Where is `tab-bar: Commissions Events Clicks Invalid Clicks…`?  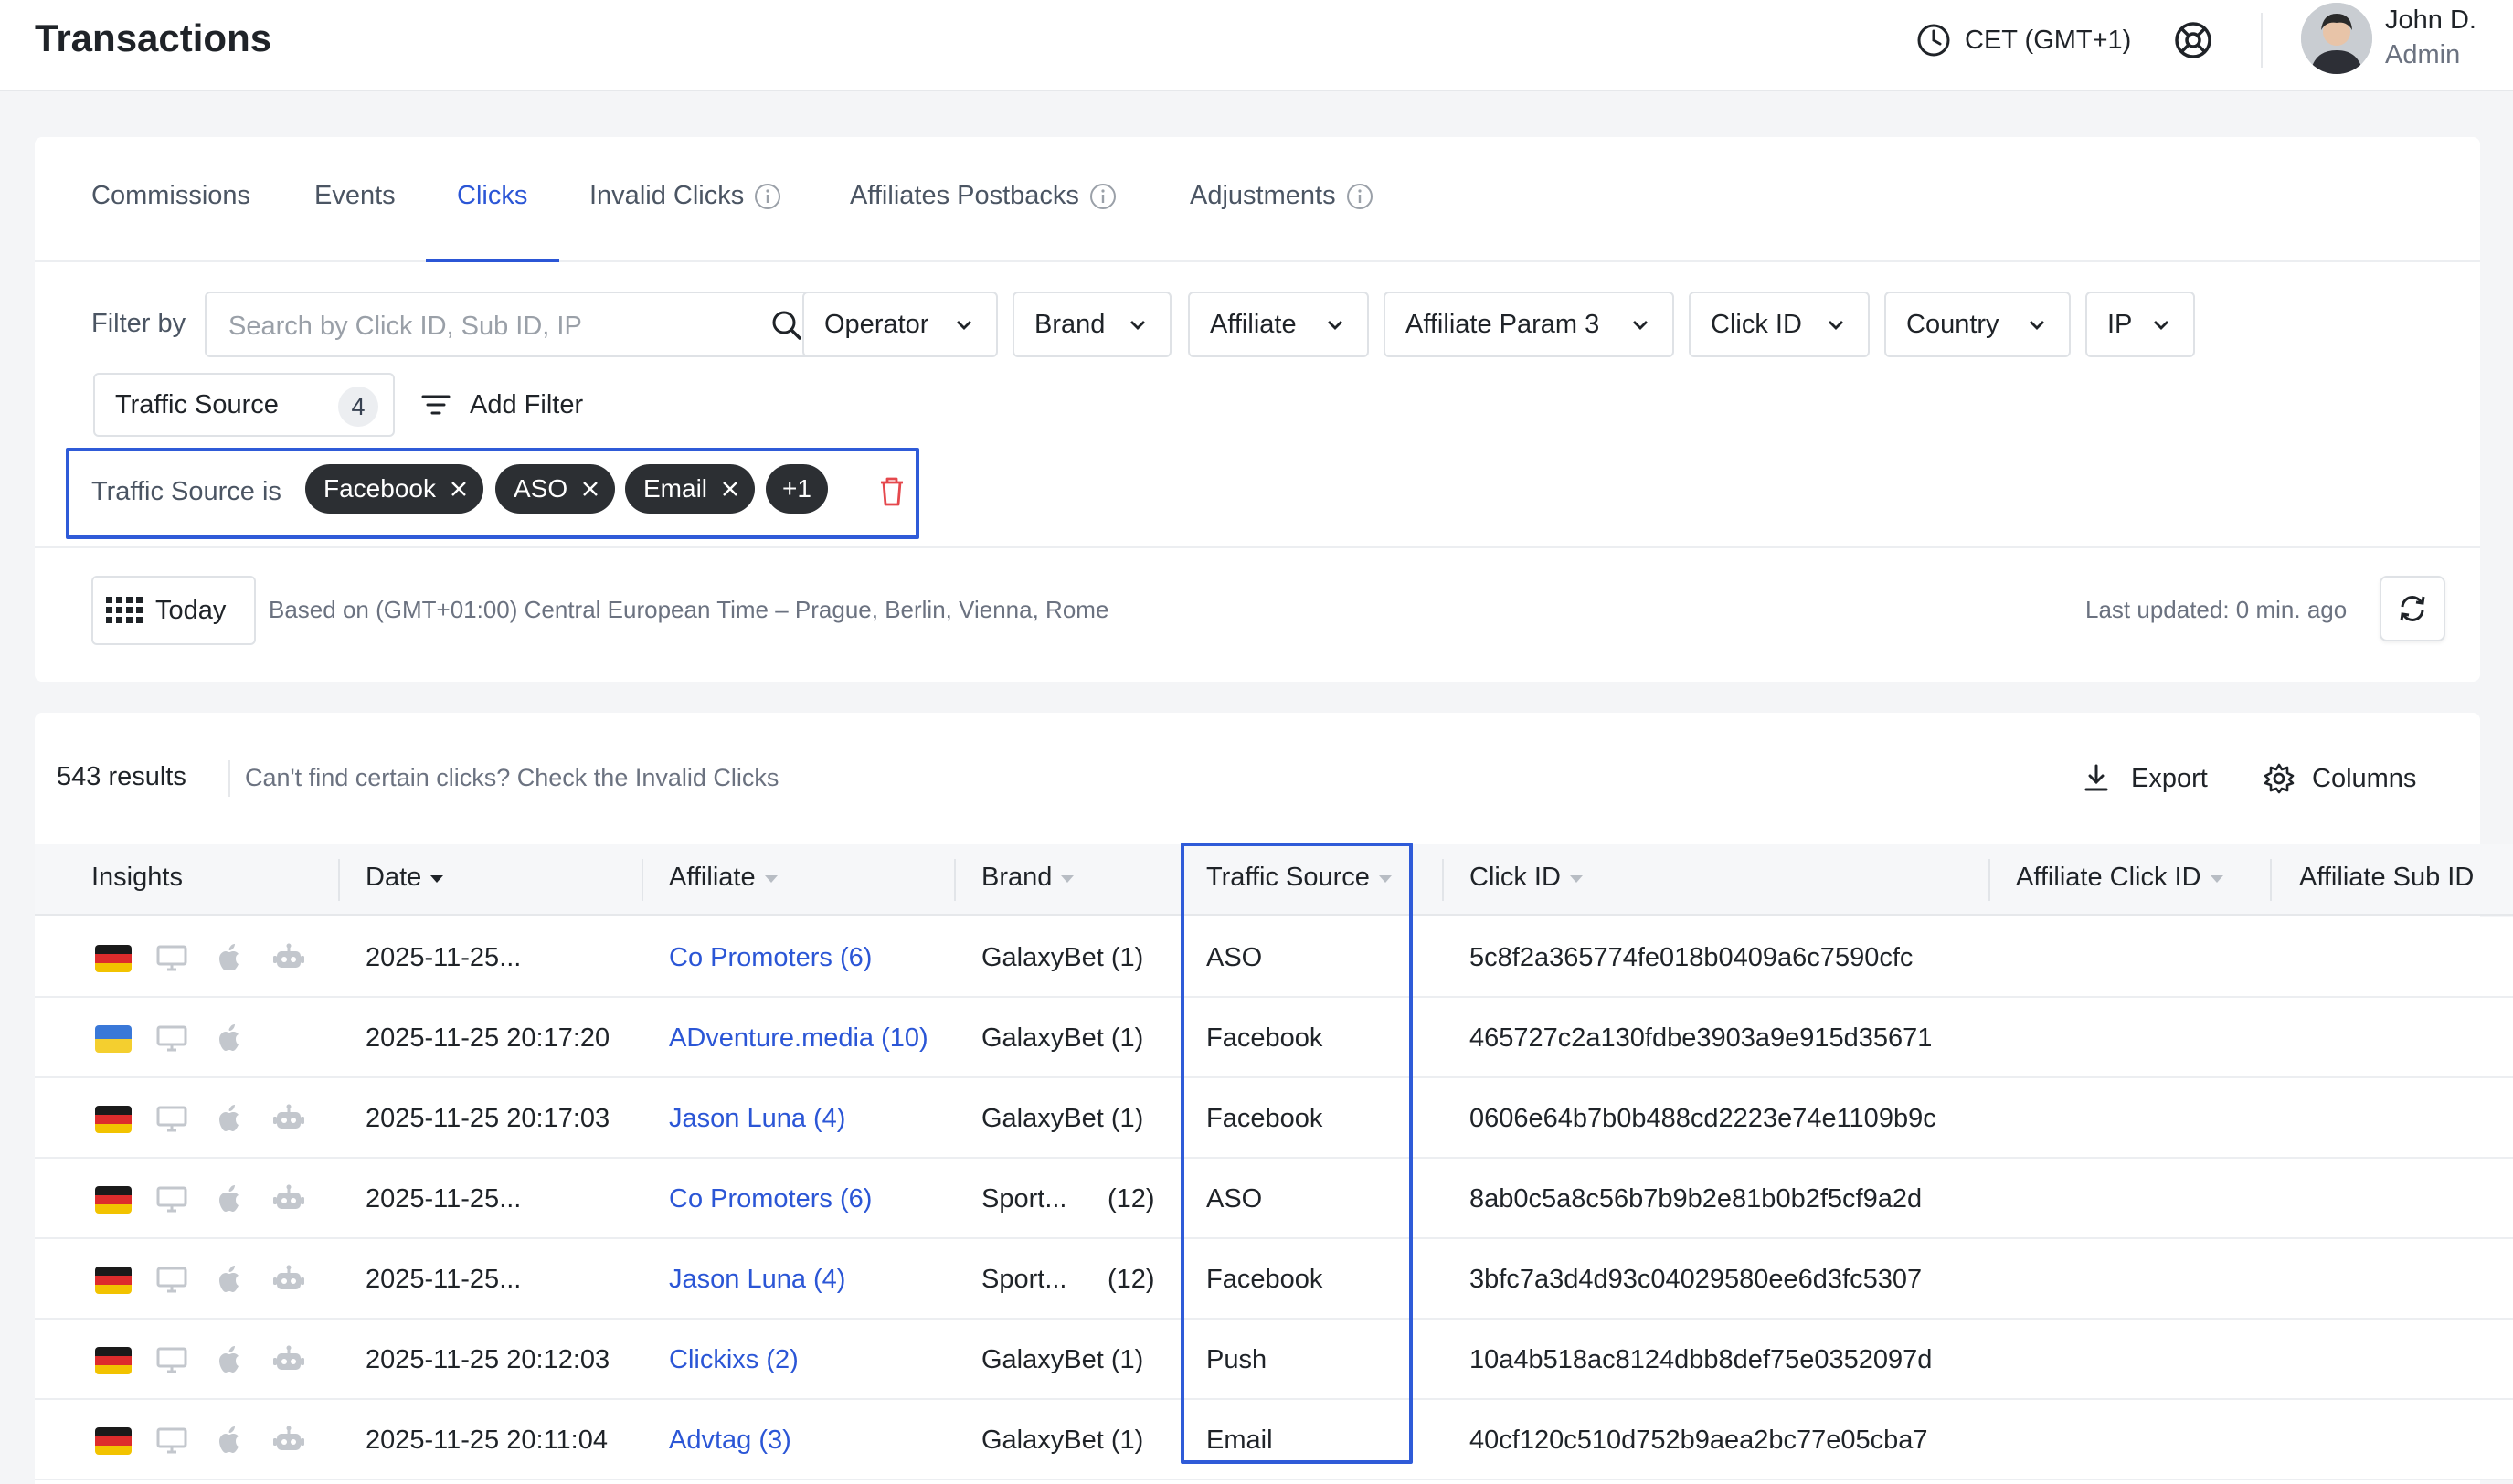
tab-bar: Commissions Events Clicks Invalid Clicks… is located at coordinates (1258, 199).